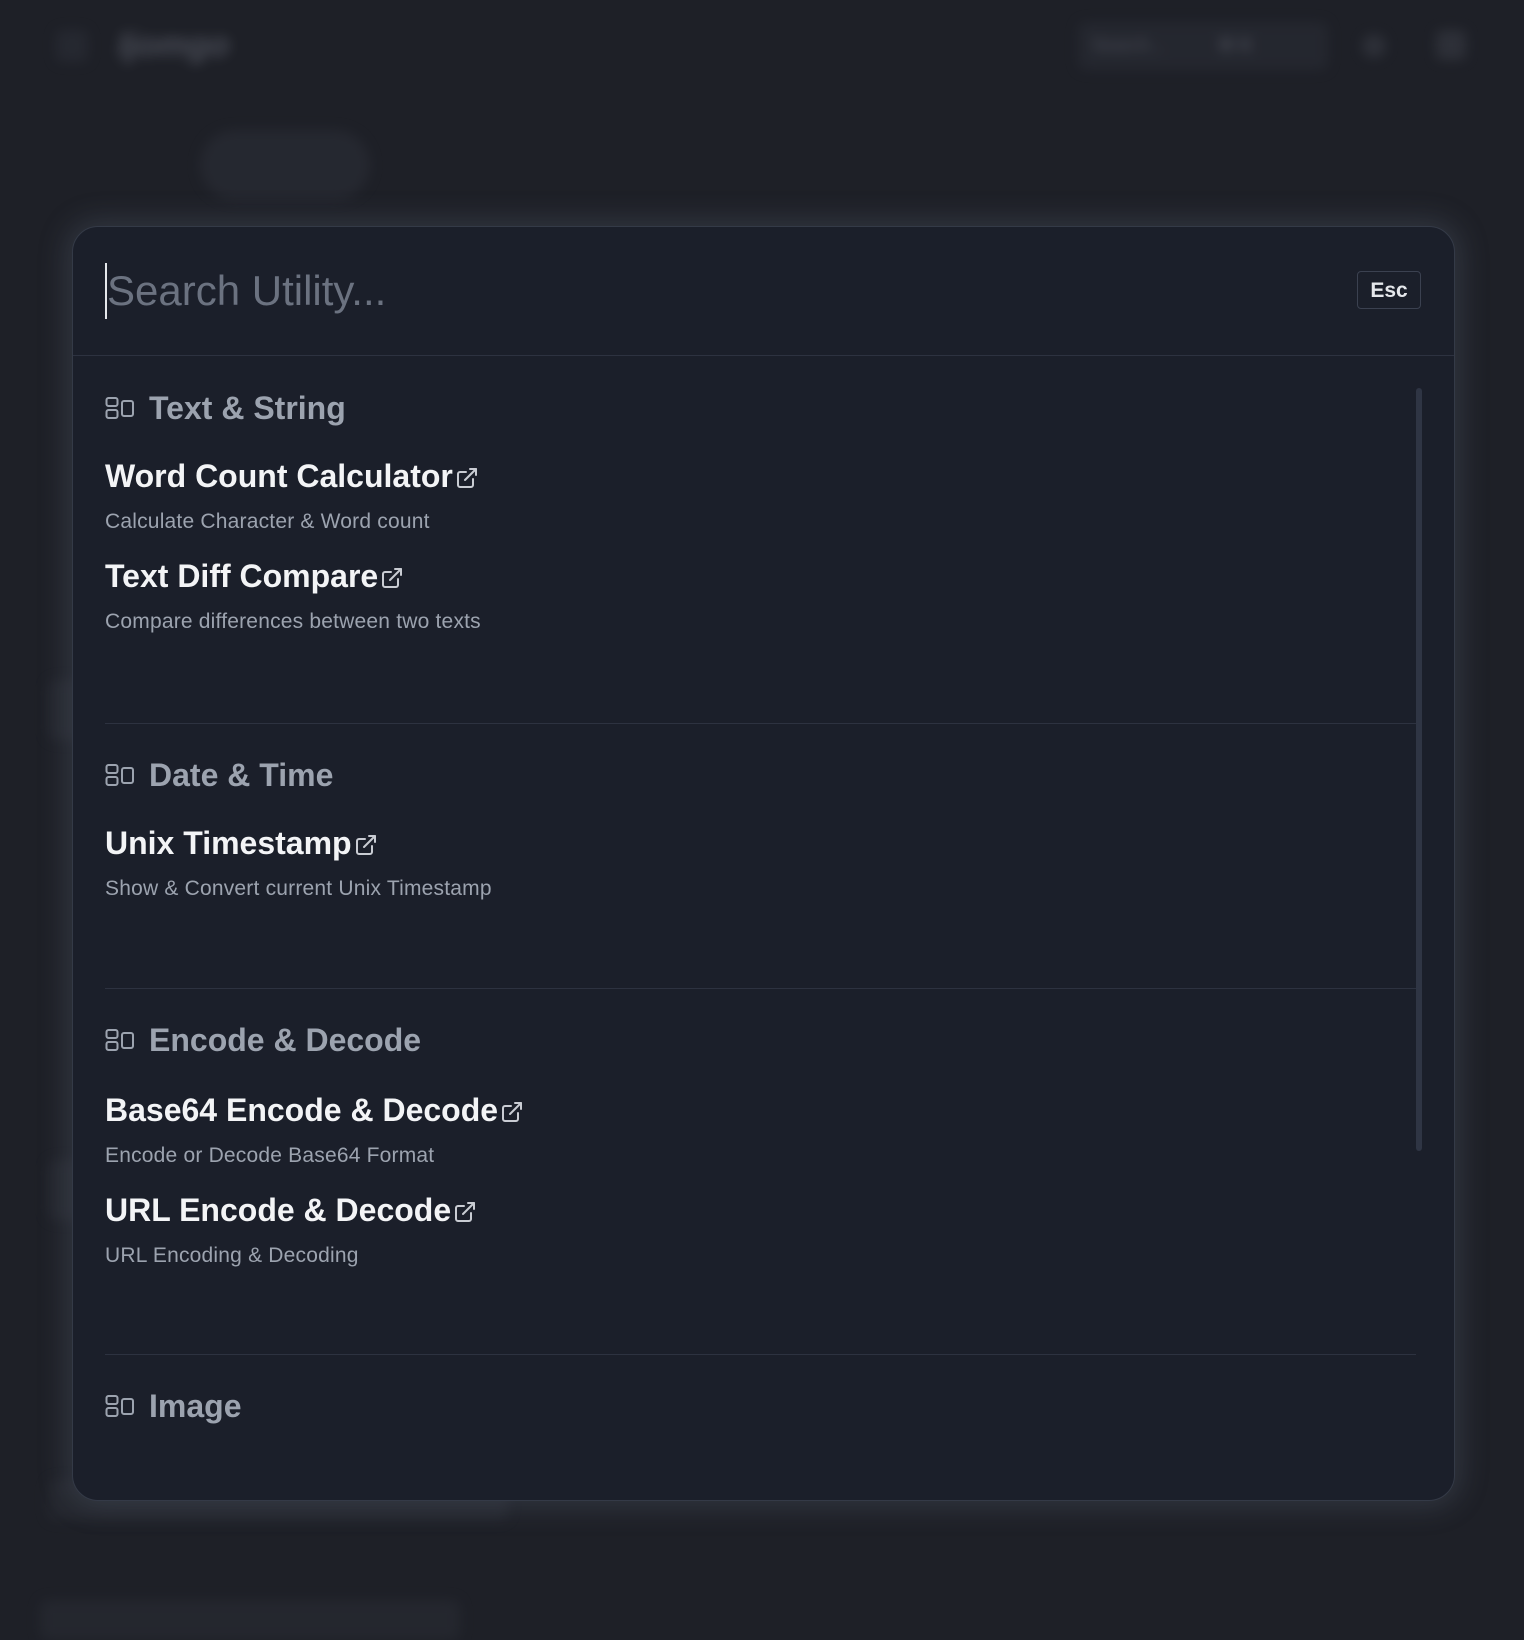 The height and width of the screenshot is (1640, 1524). I want to click on section-header: Date & Time, so click(760, 775).